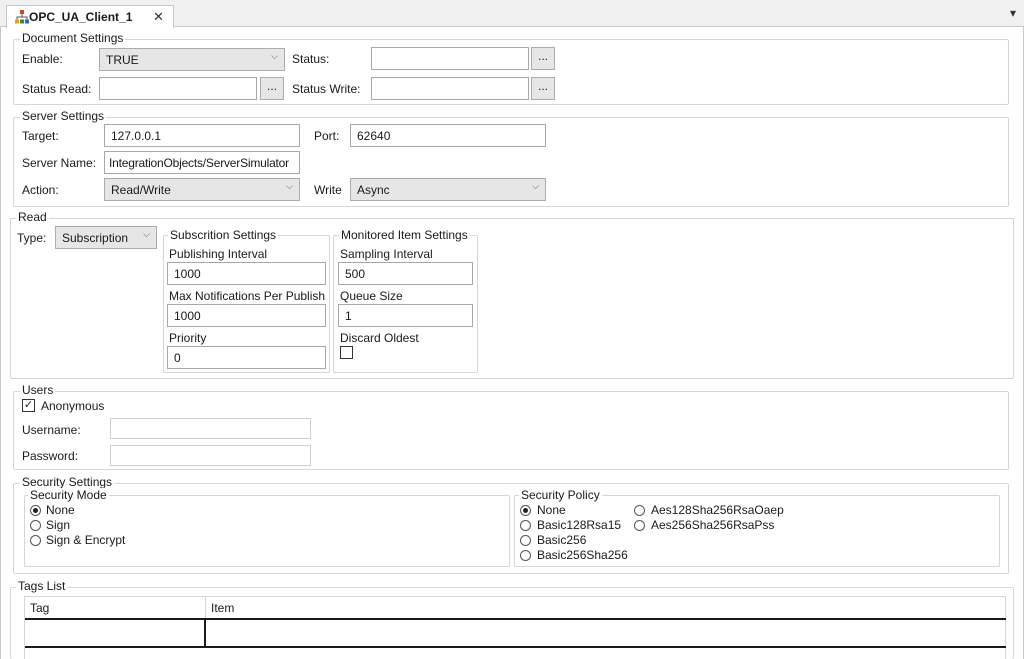 The height and width of the screenshot is (659, 1024). What do you see at coordinates (188, 338) in the screenshot?
I see `priority-label: Priority` at bounding box center [188, 338].